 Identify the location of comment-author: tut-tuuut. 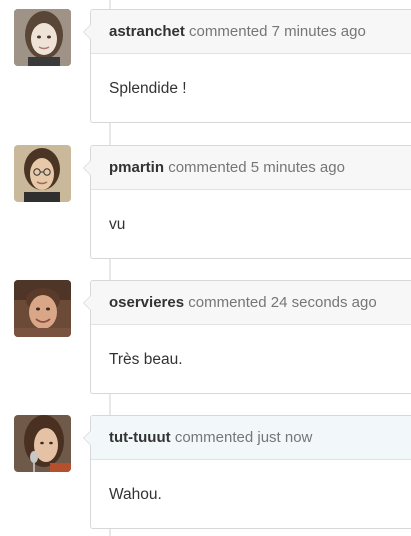
(140, 437).